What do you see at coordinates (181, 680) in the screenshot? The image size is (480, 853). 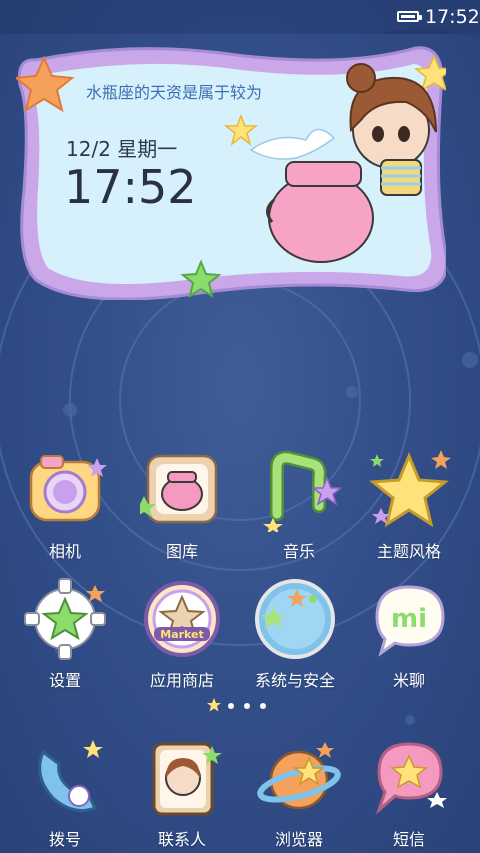 I see `app-label: 应用商店` at bounding box center [181, 680].